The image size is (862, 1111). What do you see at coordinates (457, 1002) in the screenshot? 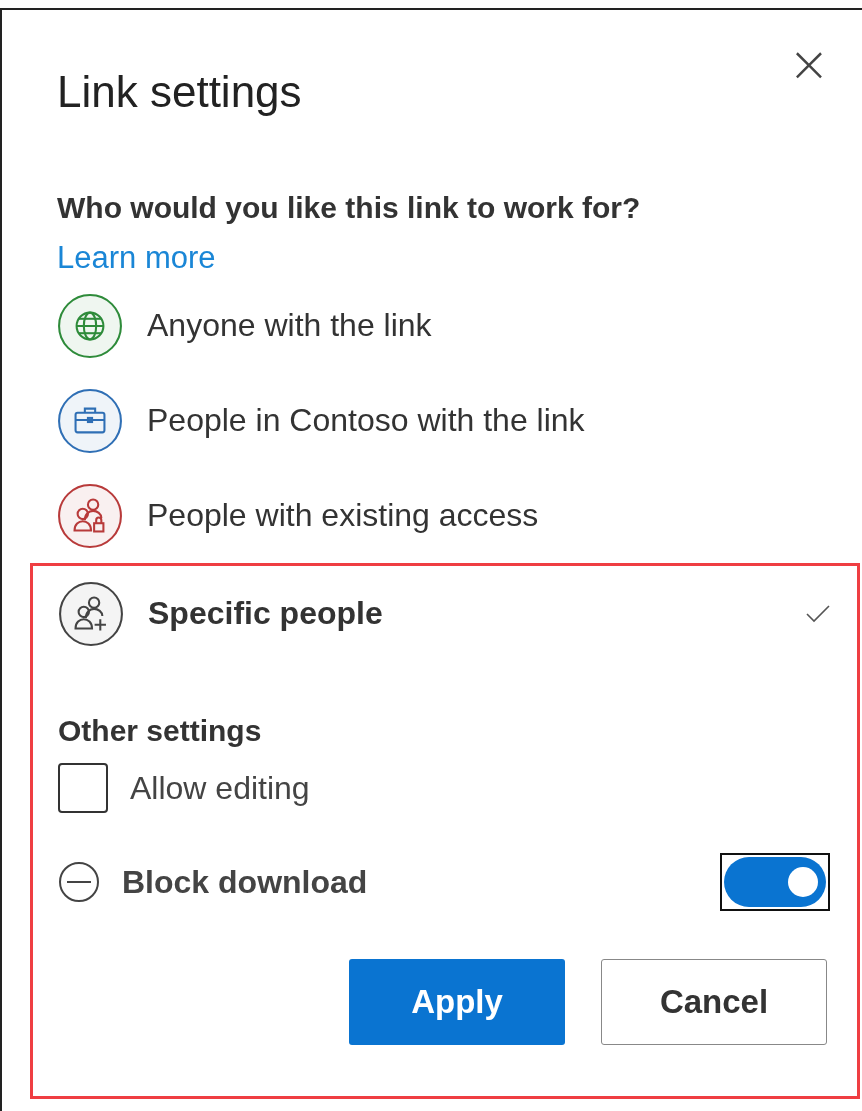
I see `apply-button: Apply` at bounding box center [457, 1002].